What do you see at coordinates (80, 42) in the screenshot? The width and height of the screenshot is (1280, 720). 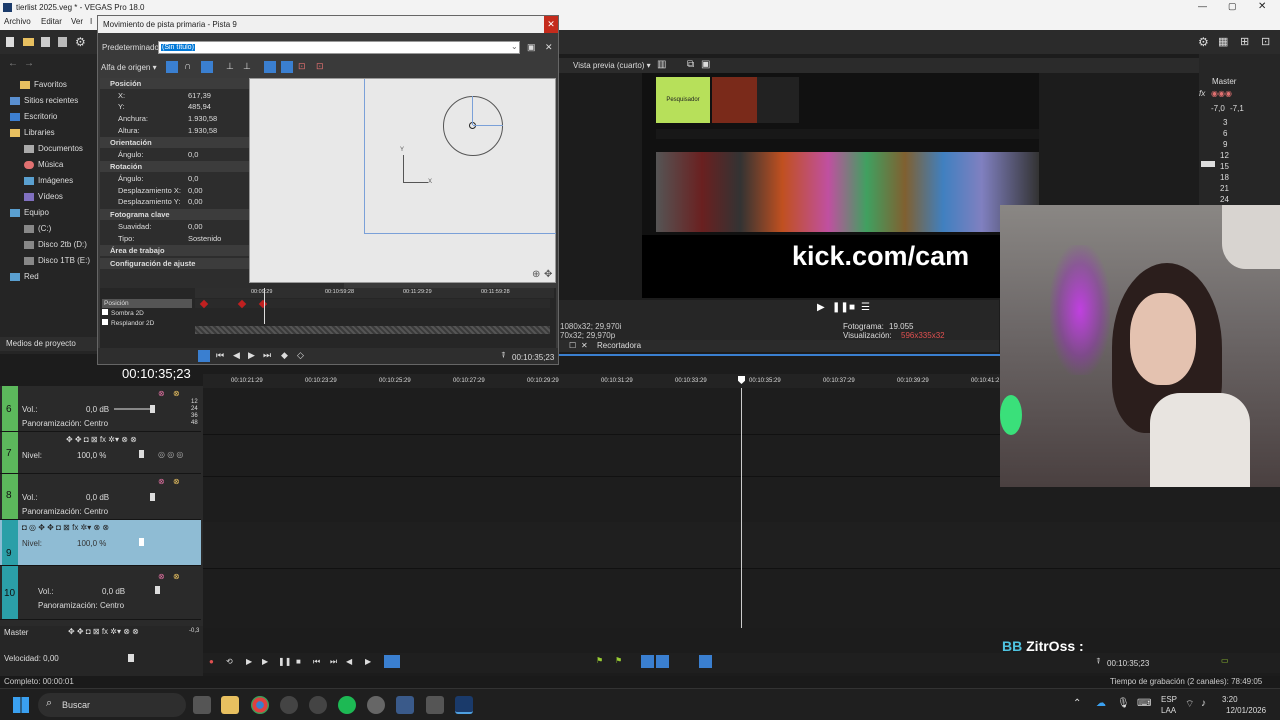 I see `settings-gear-icon: ⚙` at bounding box center [80, 42].